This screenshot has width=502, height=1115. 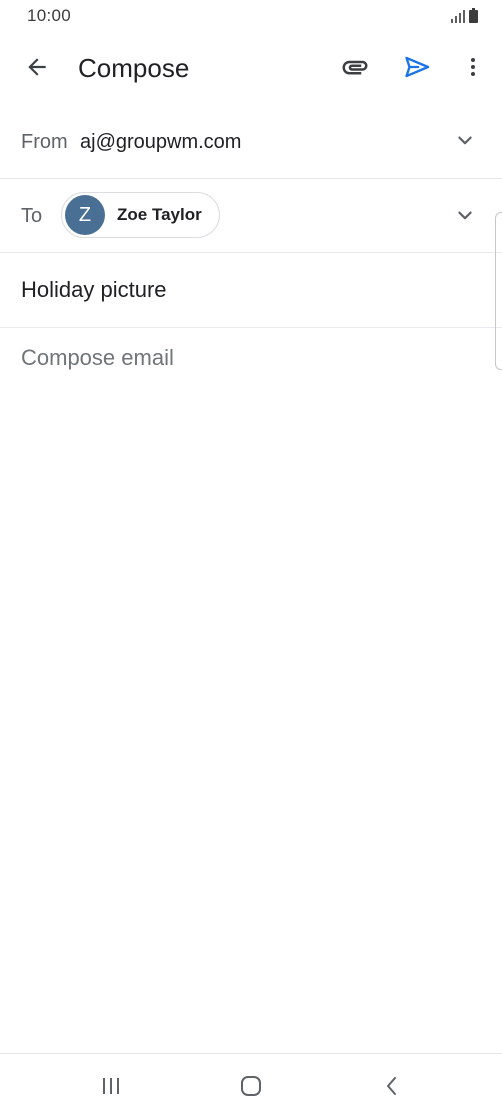 I want to click on arrow-back-icon, so click(x=37, y=67).